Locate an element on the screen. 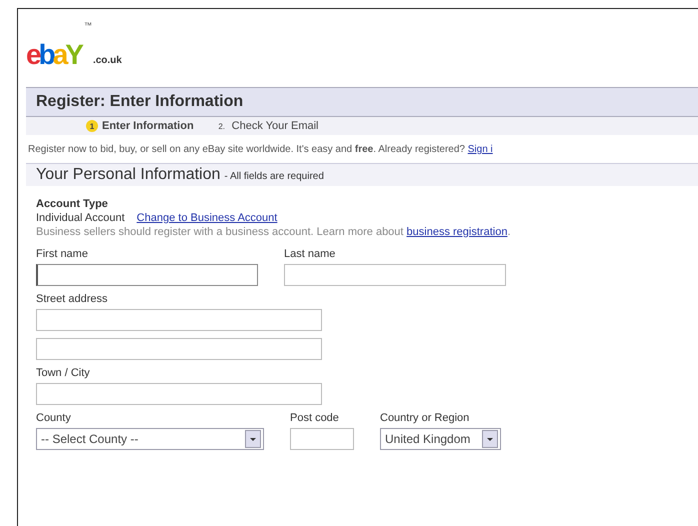 The height and width of the screenshot is (526, 698). sign-in-link: Sign i is located at coordinates (480, 149).